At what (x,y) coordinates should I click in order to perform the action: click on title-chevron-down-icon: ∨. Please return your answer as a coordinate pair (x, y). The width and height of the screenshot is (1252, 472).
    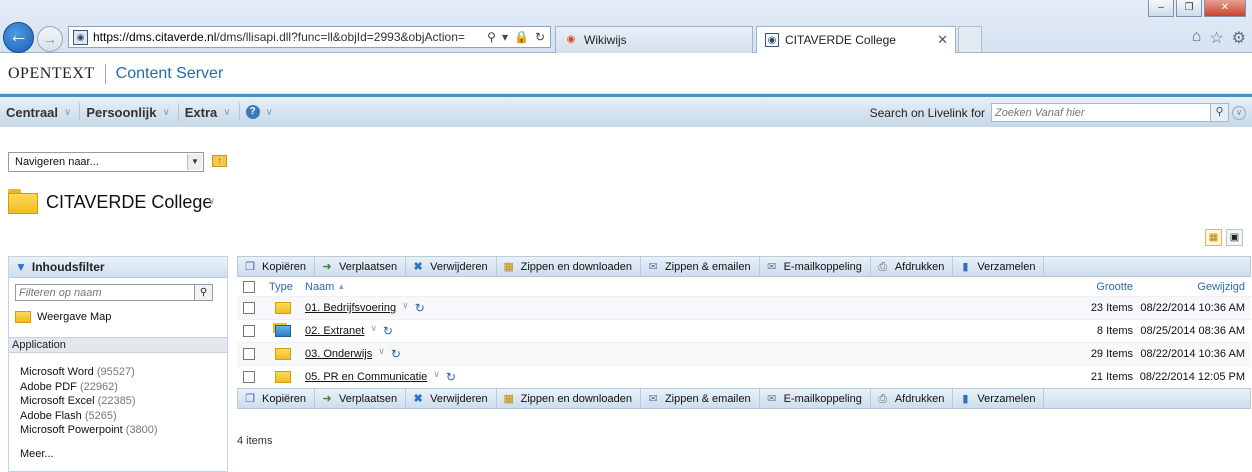
    Looking at the image, I should click on (211, 201).